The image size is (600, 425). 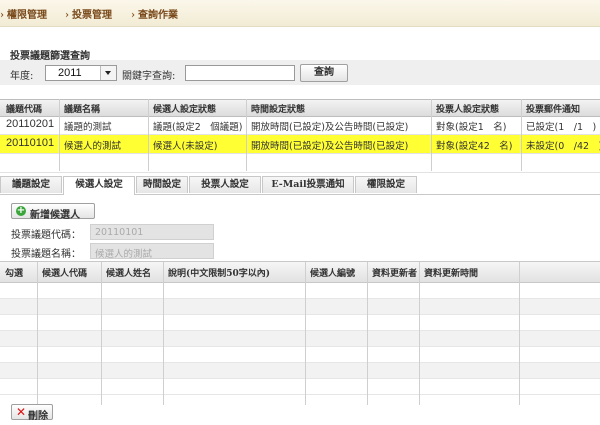 What do you see at coordinates (561, 127) in the screenshot?
I see `mail-notice: 已設定(1 /1 )` at bounding box center [561, 127].